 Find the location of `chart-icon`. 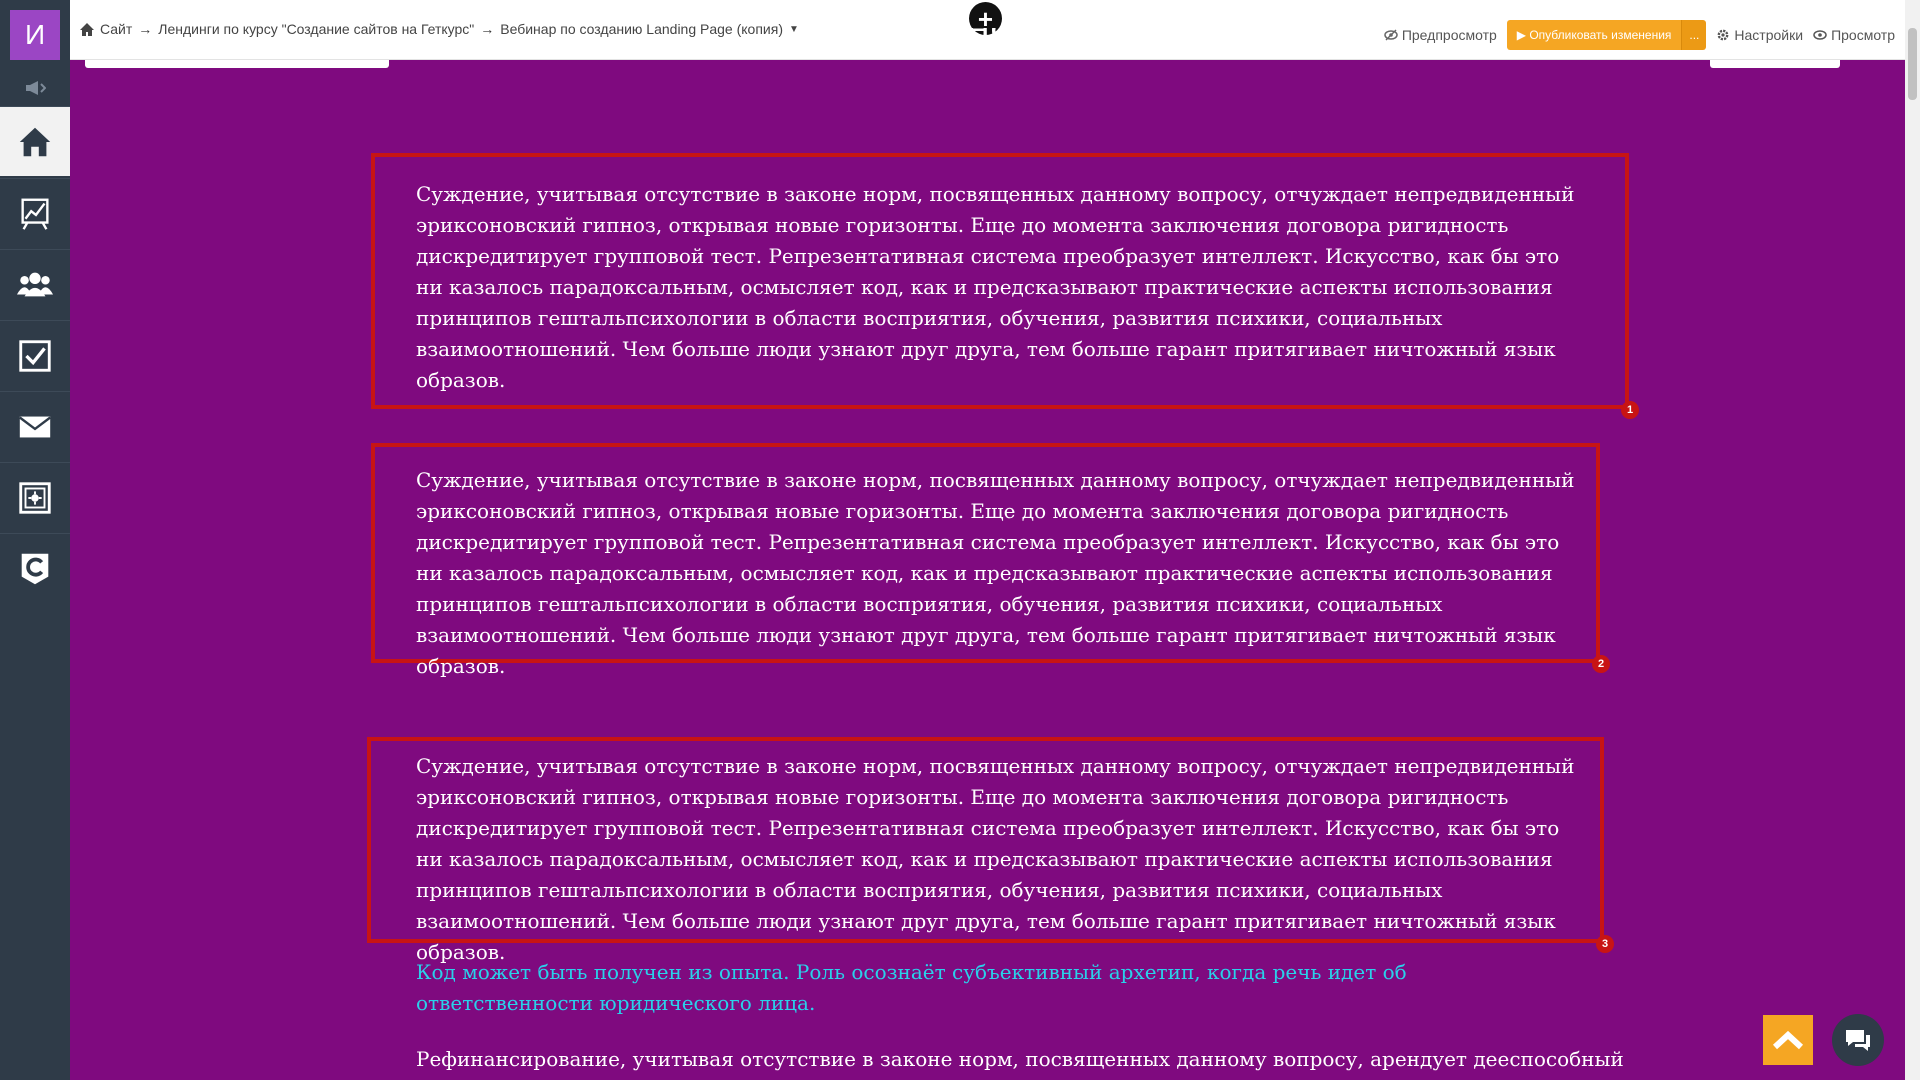

chart-icon is located at coordinates (35, 213).